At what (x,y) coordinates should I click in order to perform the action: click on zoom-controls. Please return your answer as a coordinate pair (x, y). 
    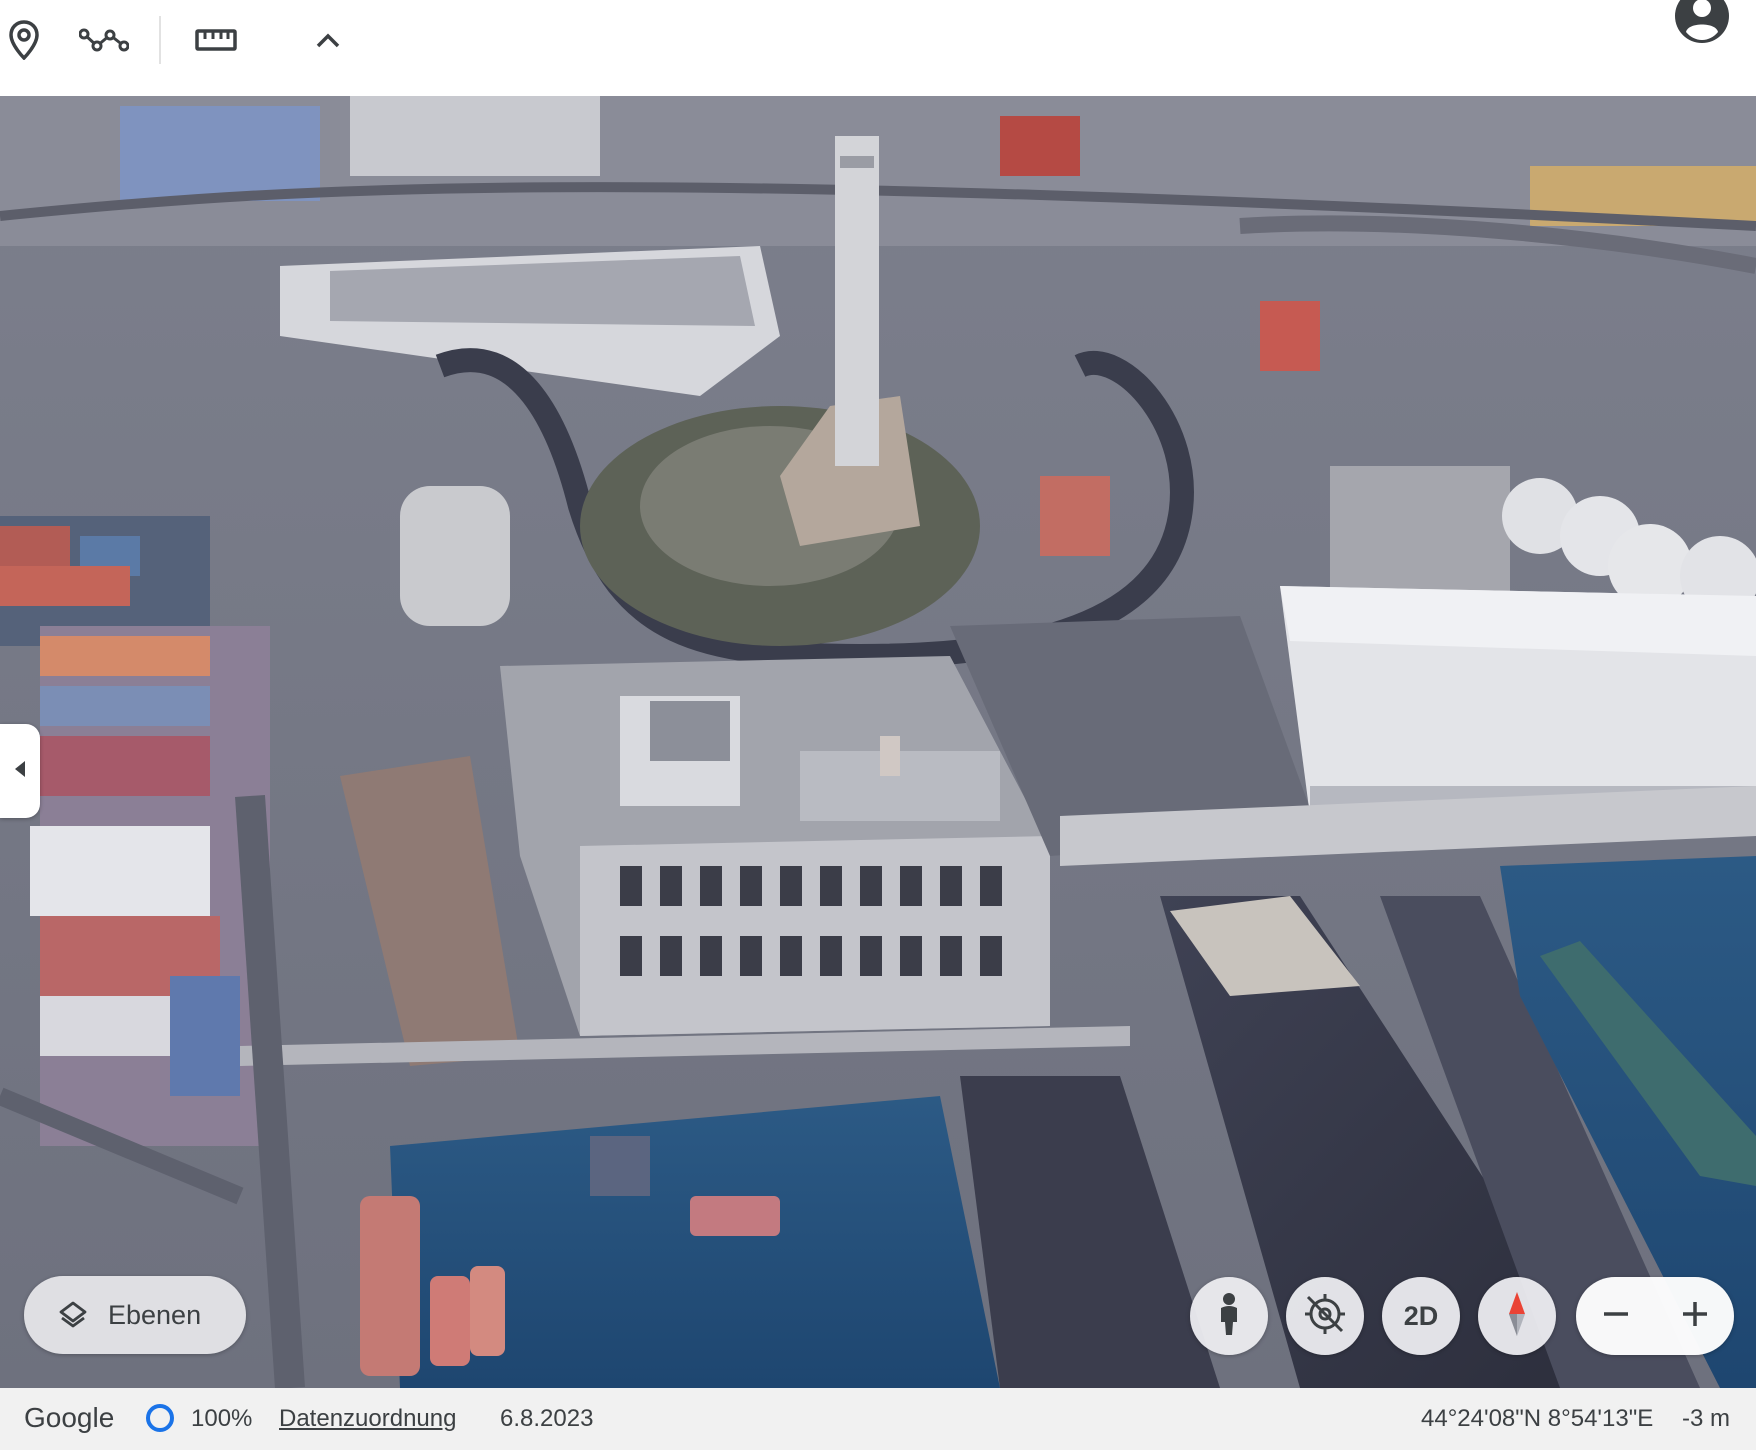
    Looking at the image, I should click on (1655, 1316).